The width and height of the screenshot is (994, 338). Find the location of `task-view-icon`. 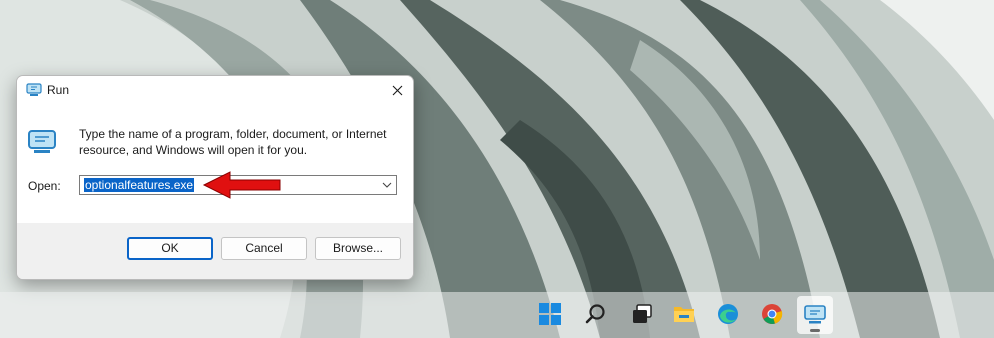

task-view-icon is located at coordinates (642, 313).